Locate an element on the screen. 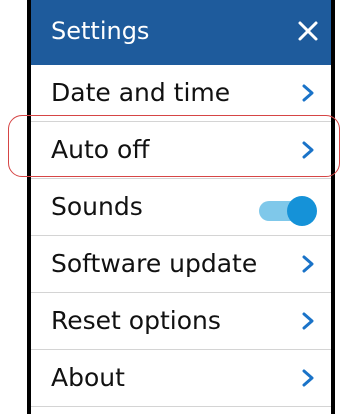 The image size is (340, 414). close-icon is located at coordinates (308, 31).